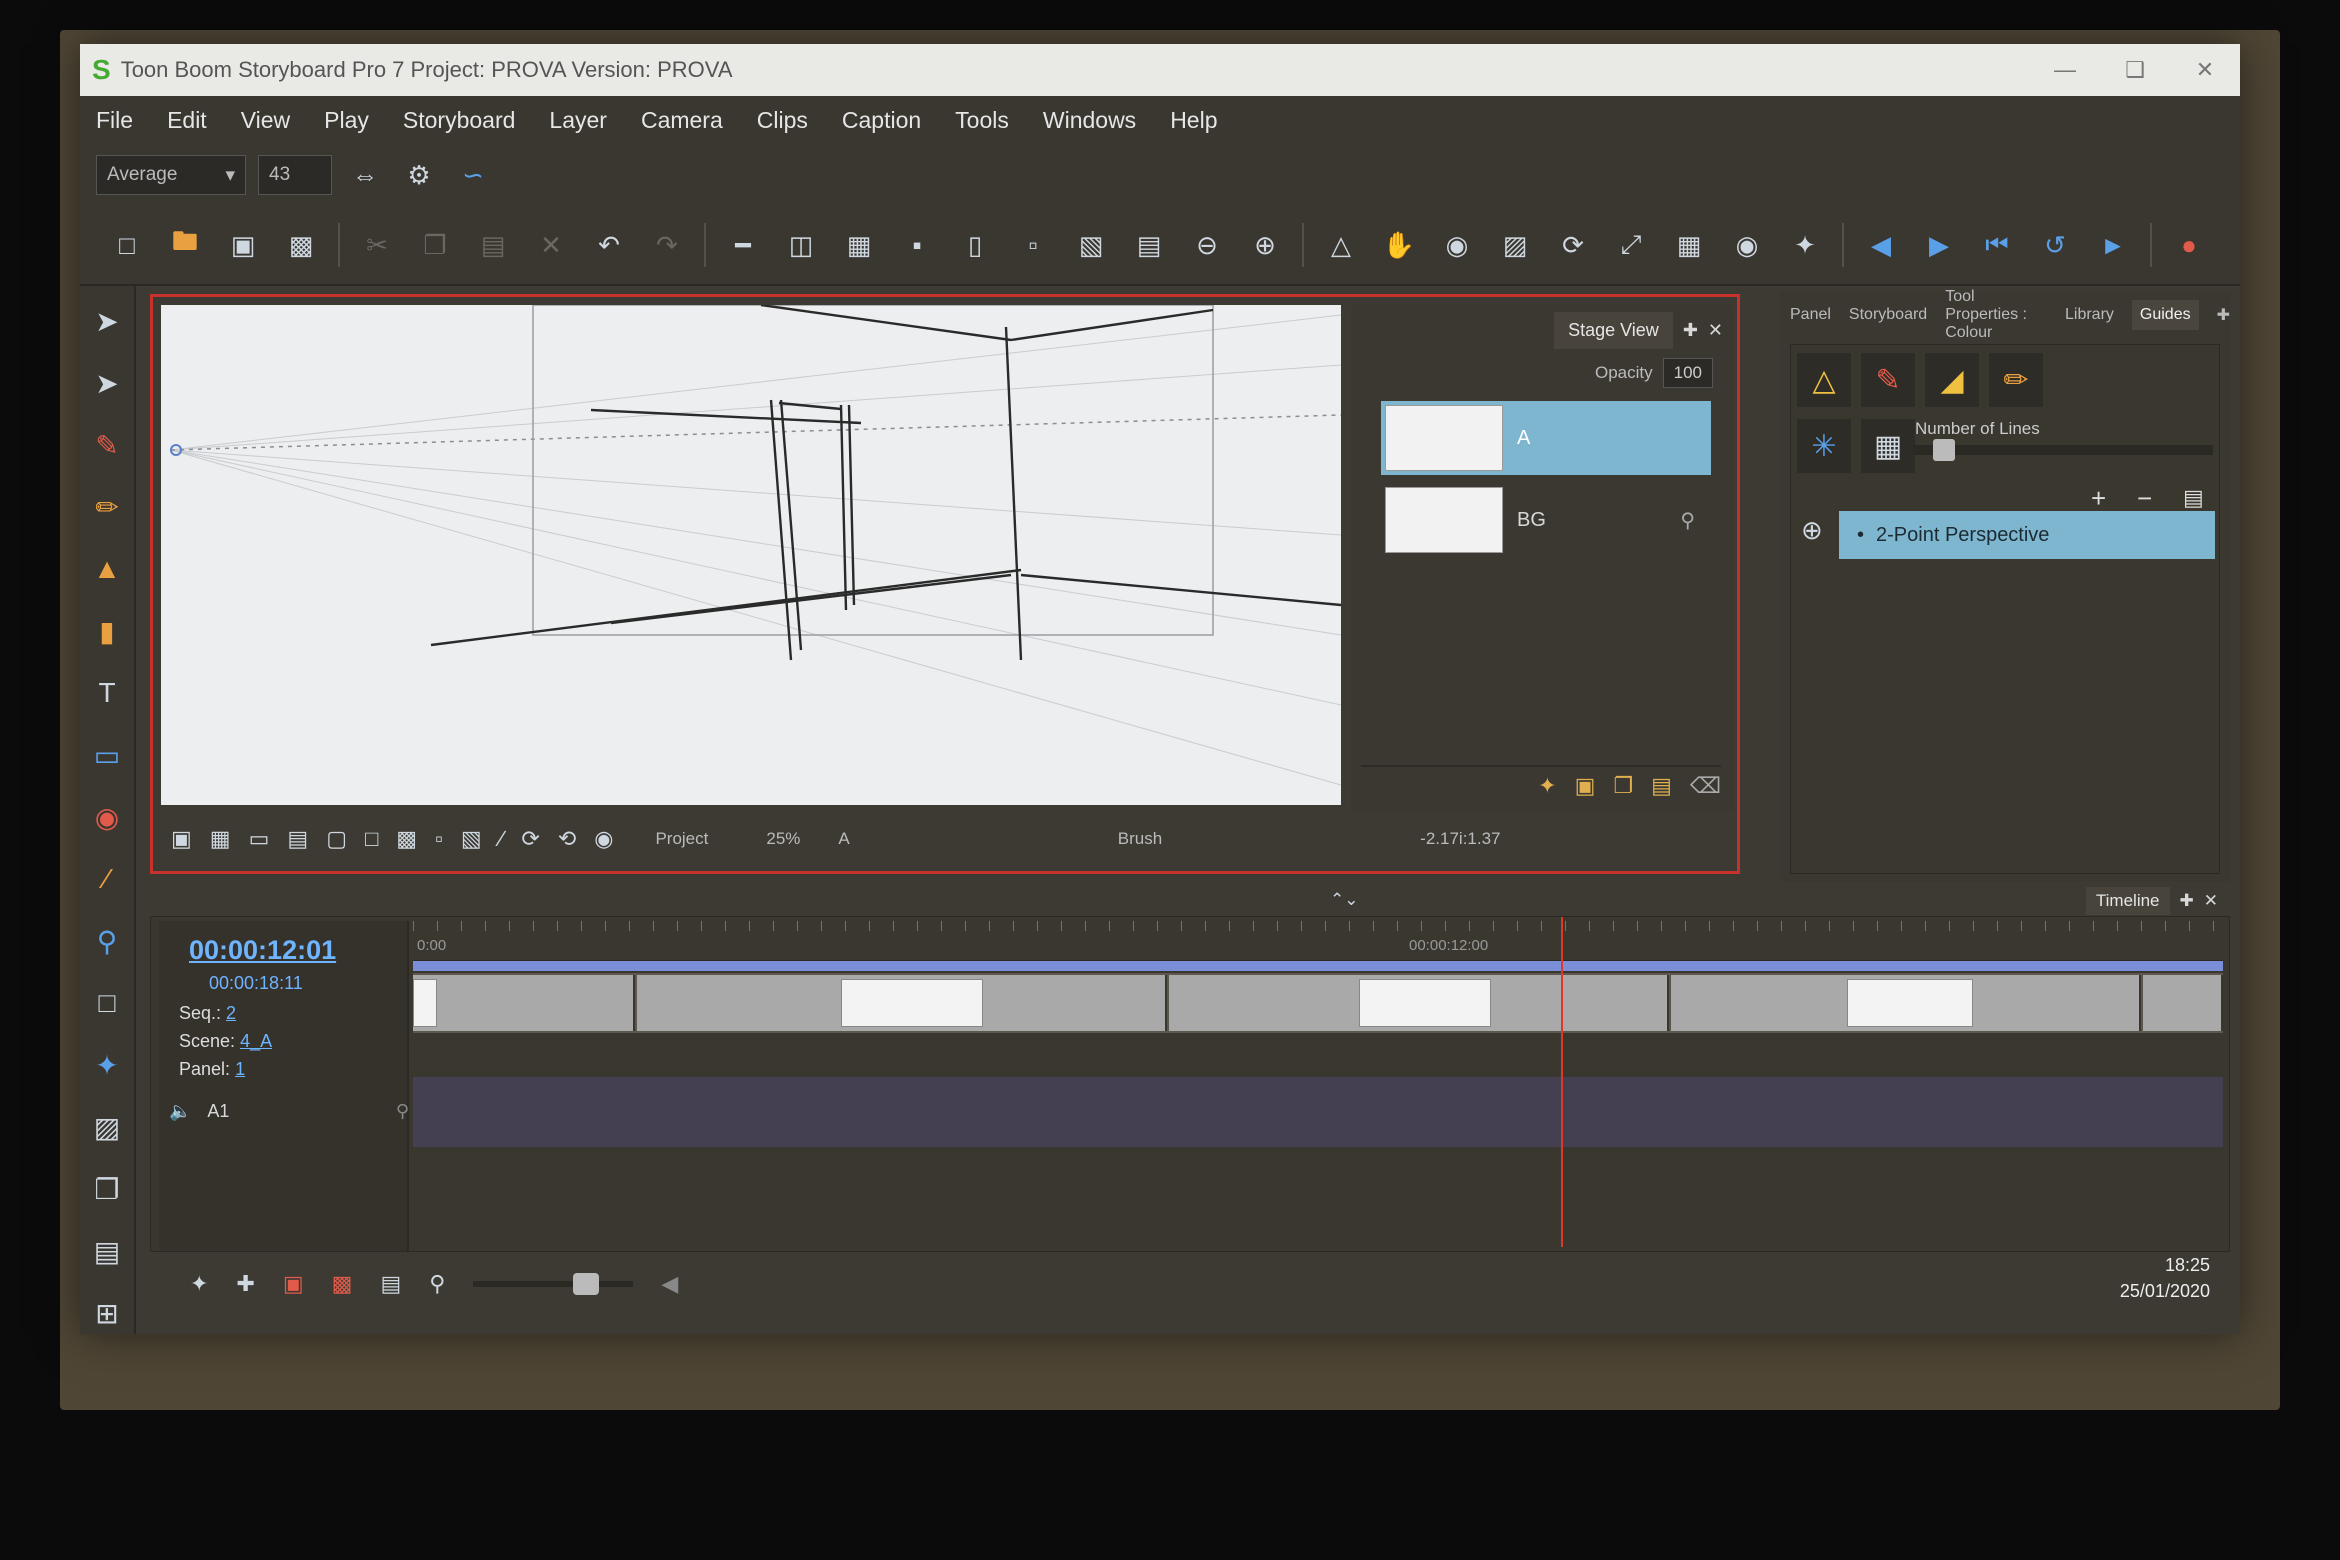 The width and height of the screenshot is (2340, 1560). I want to click on menu-storyboard: Storyboard, so click(459, 120).